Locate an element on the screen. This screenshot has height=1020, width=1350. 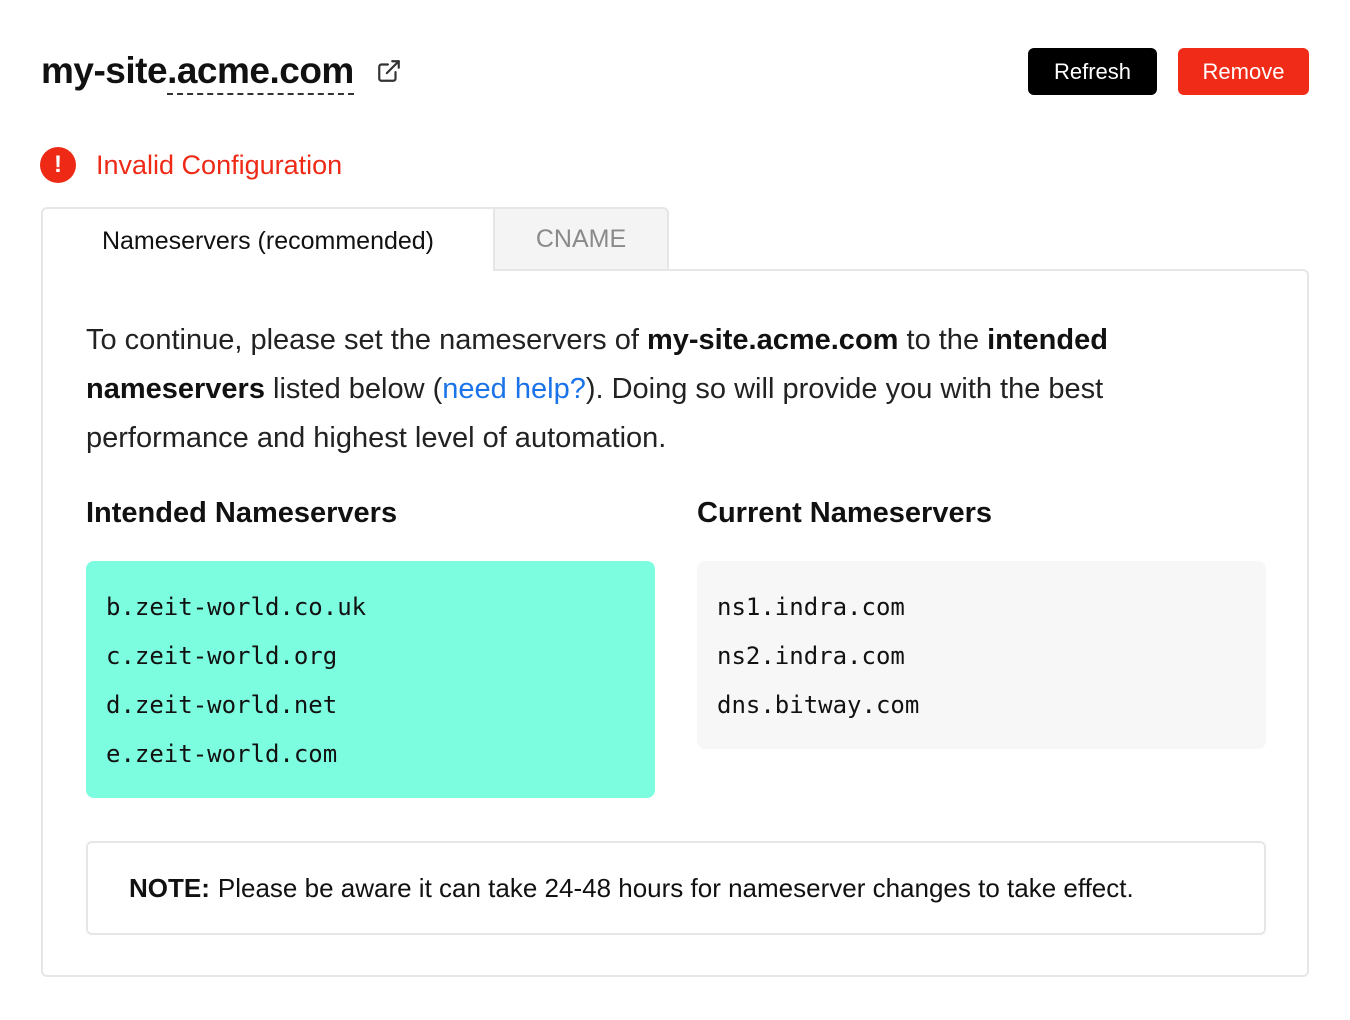
domain-title: my-site.acme.com is located at coordinates (197, 71).